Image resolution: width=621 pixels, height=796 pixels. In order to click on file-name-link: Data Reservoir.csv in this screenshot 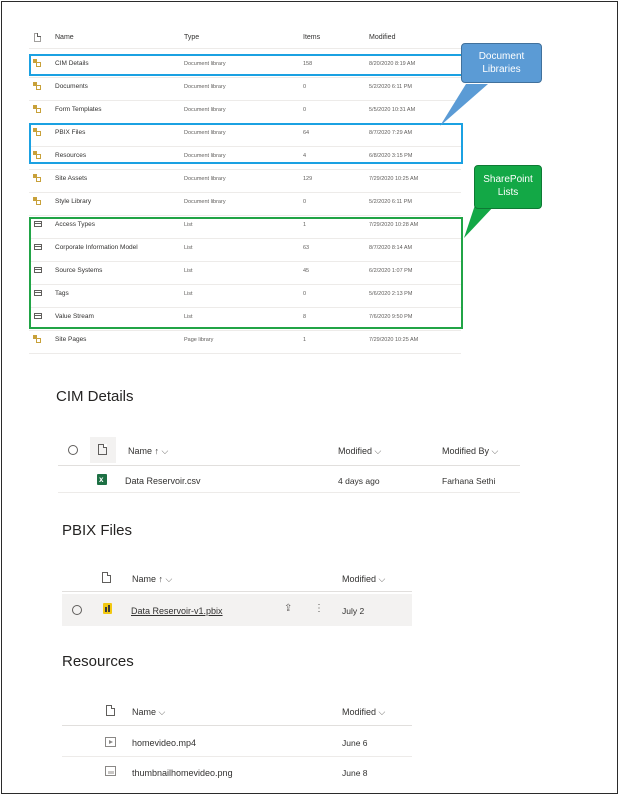, I will do `click(163, 481)`.